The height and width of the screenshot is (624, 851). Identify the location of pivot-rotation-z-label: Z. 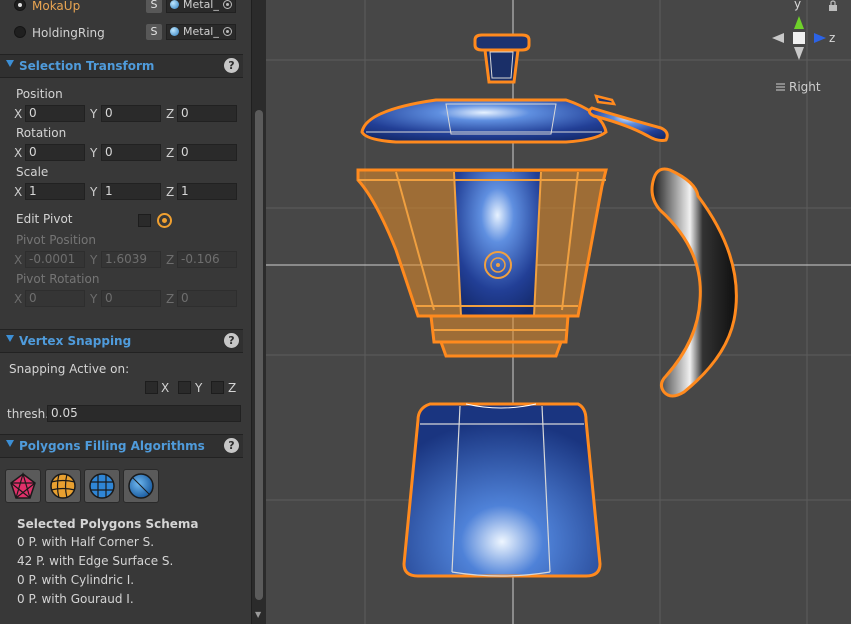
(170, 299).